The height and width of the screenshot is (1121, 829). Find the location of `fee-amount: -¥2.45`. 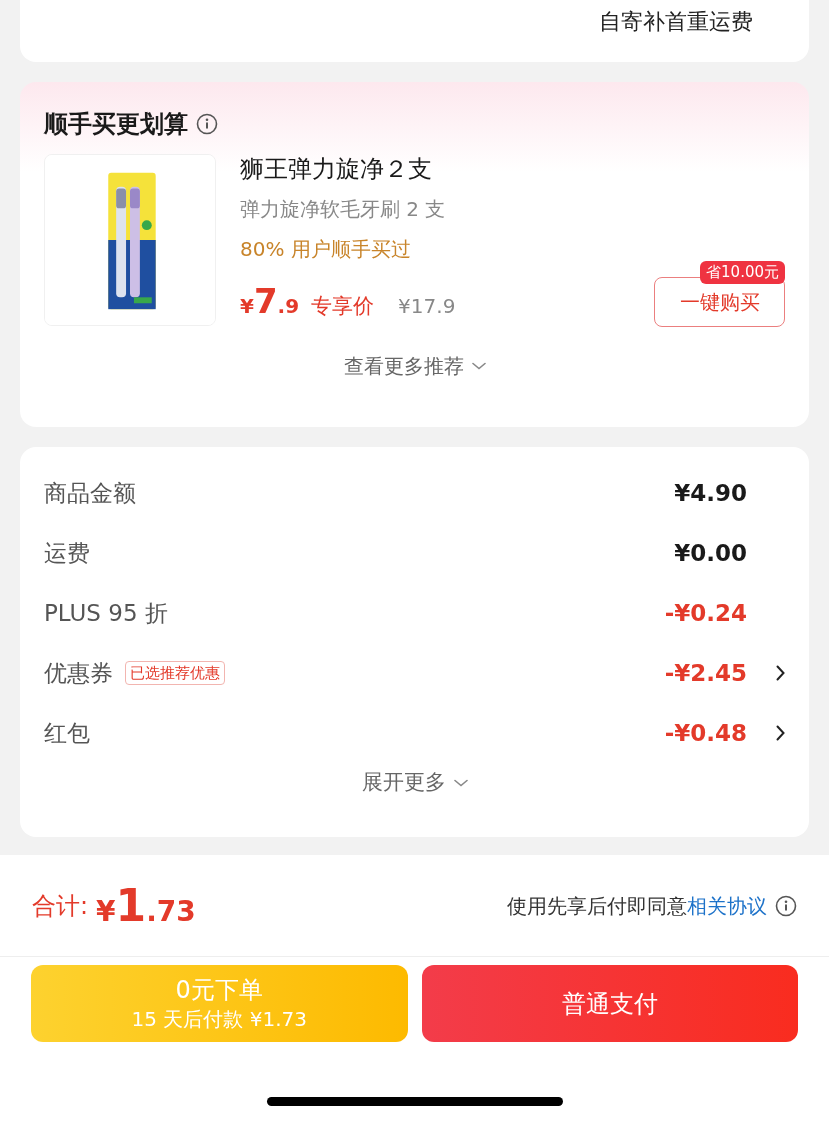

fee-amount: -¥2.45 is located at coordinates (705, 673).